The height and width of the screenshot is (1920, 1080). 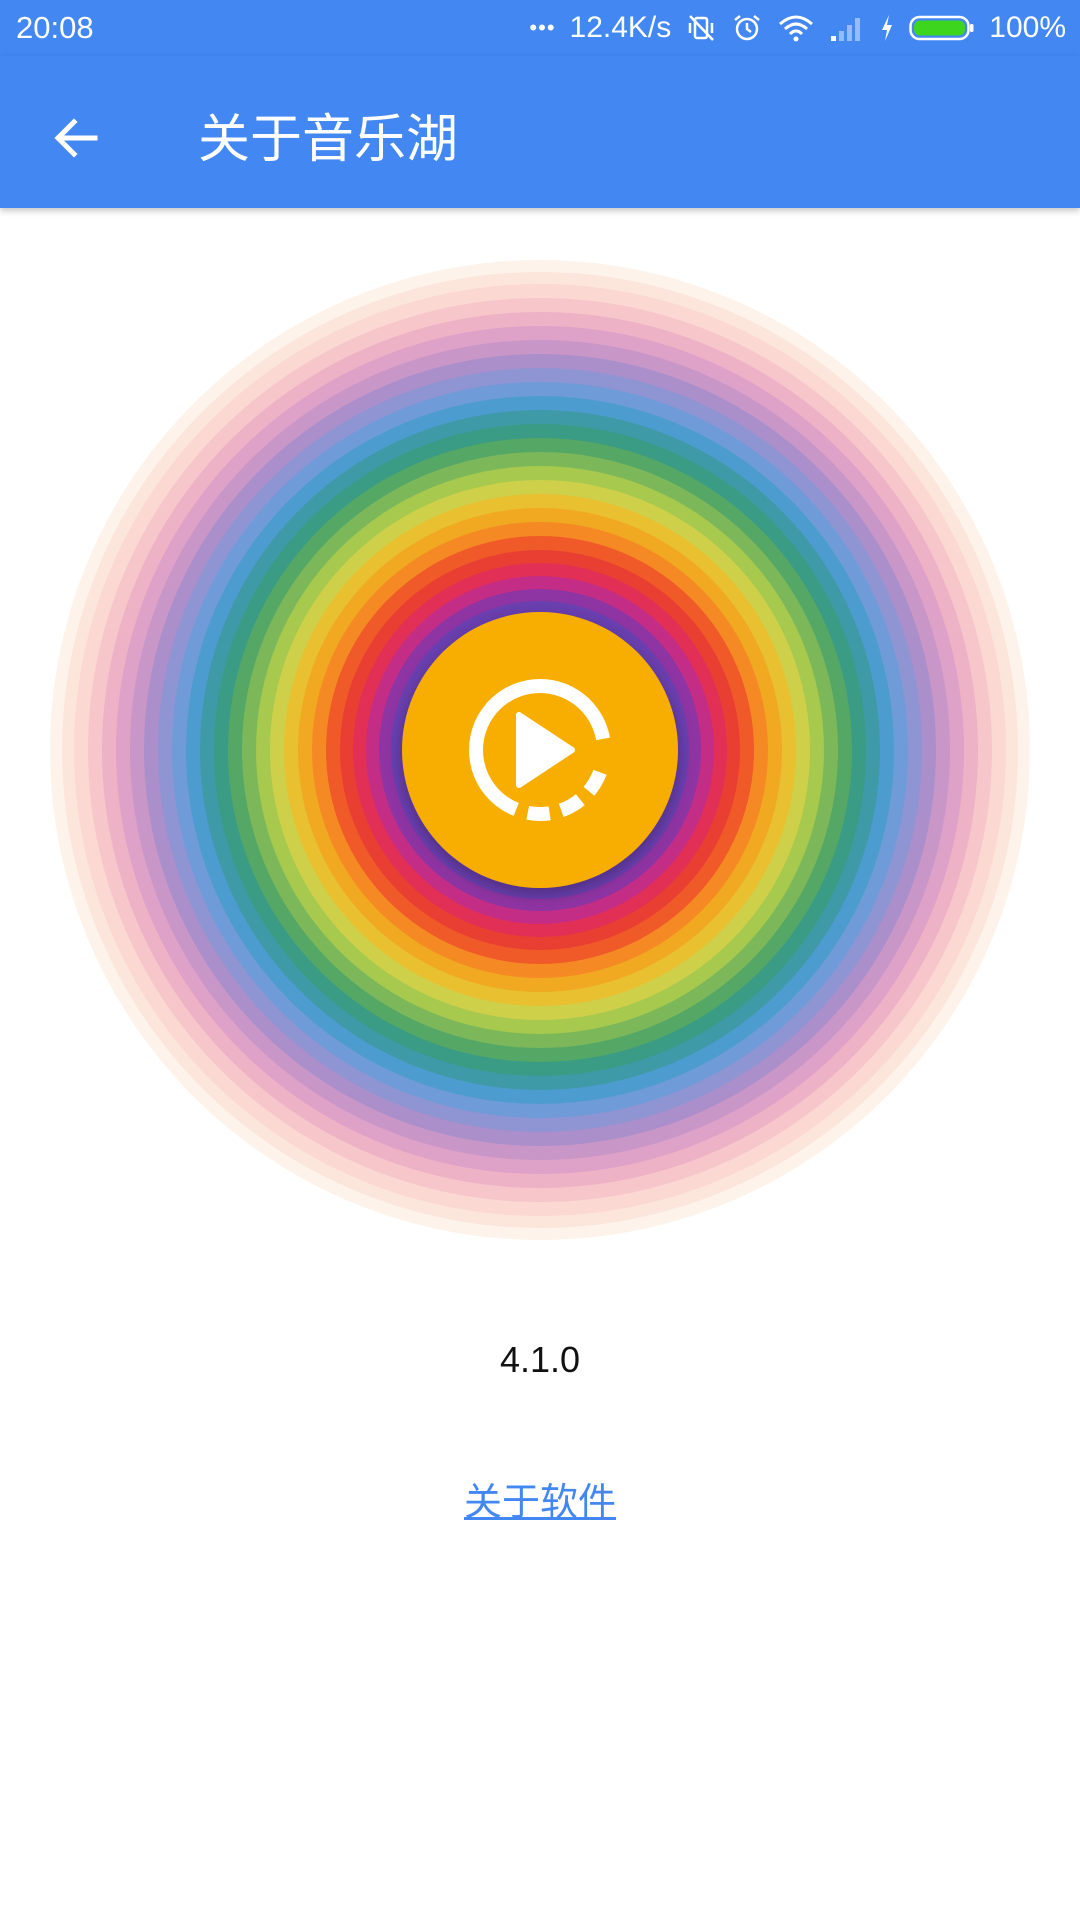 I want to click on status-icons: ••• 12.4K/s 100%, so click(x=797, y=28).